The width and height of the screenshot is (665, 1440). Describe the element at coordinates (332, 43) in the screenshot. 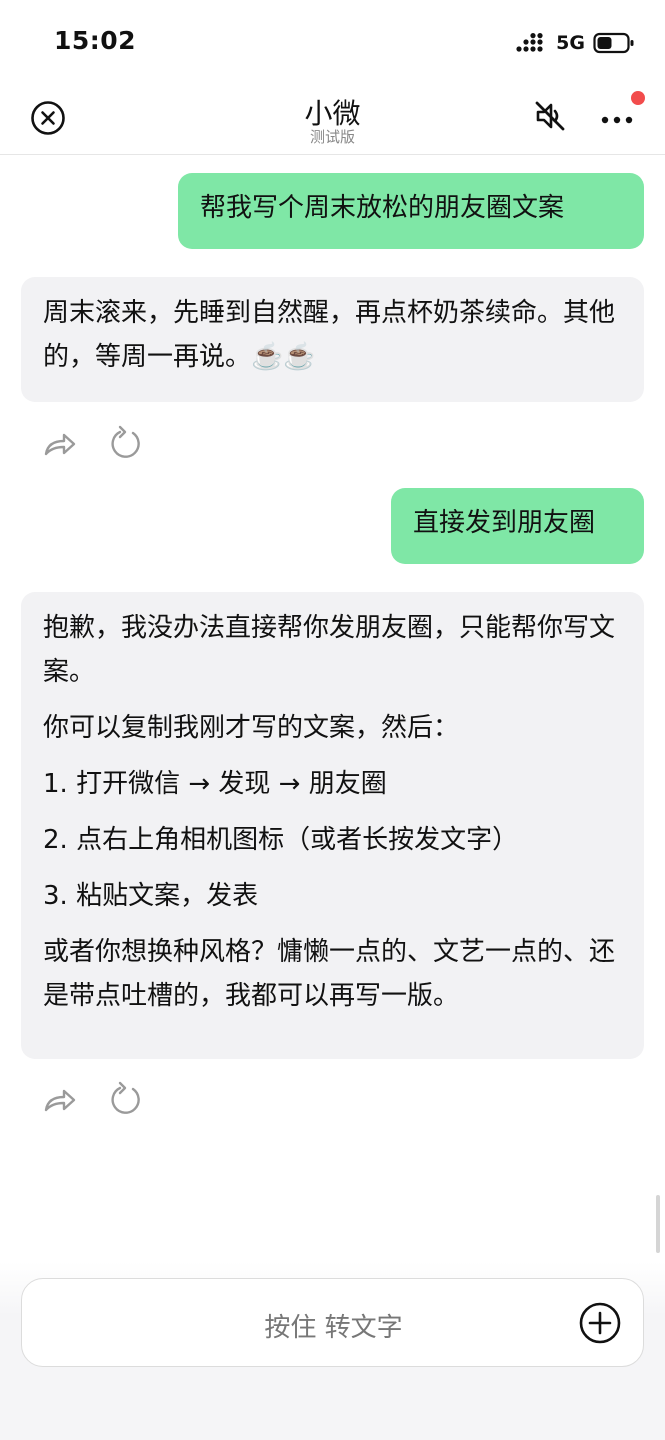

I see `status-bar: 15:02 5G` at that location.